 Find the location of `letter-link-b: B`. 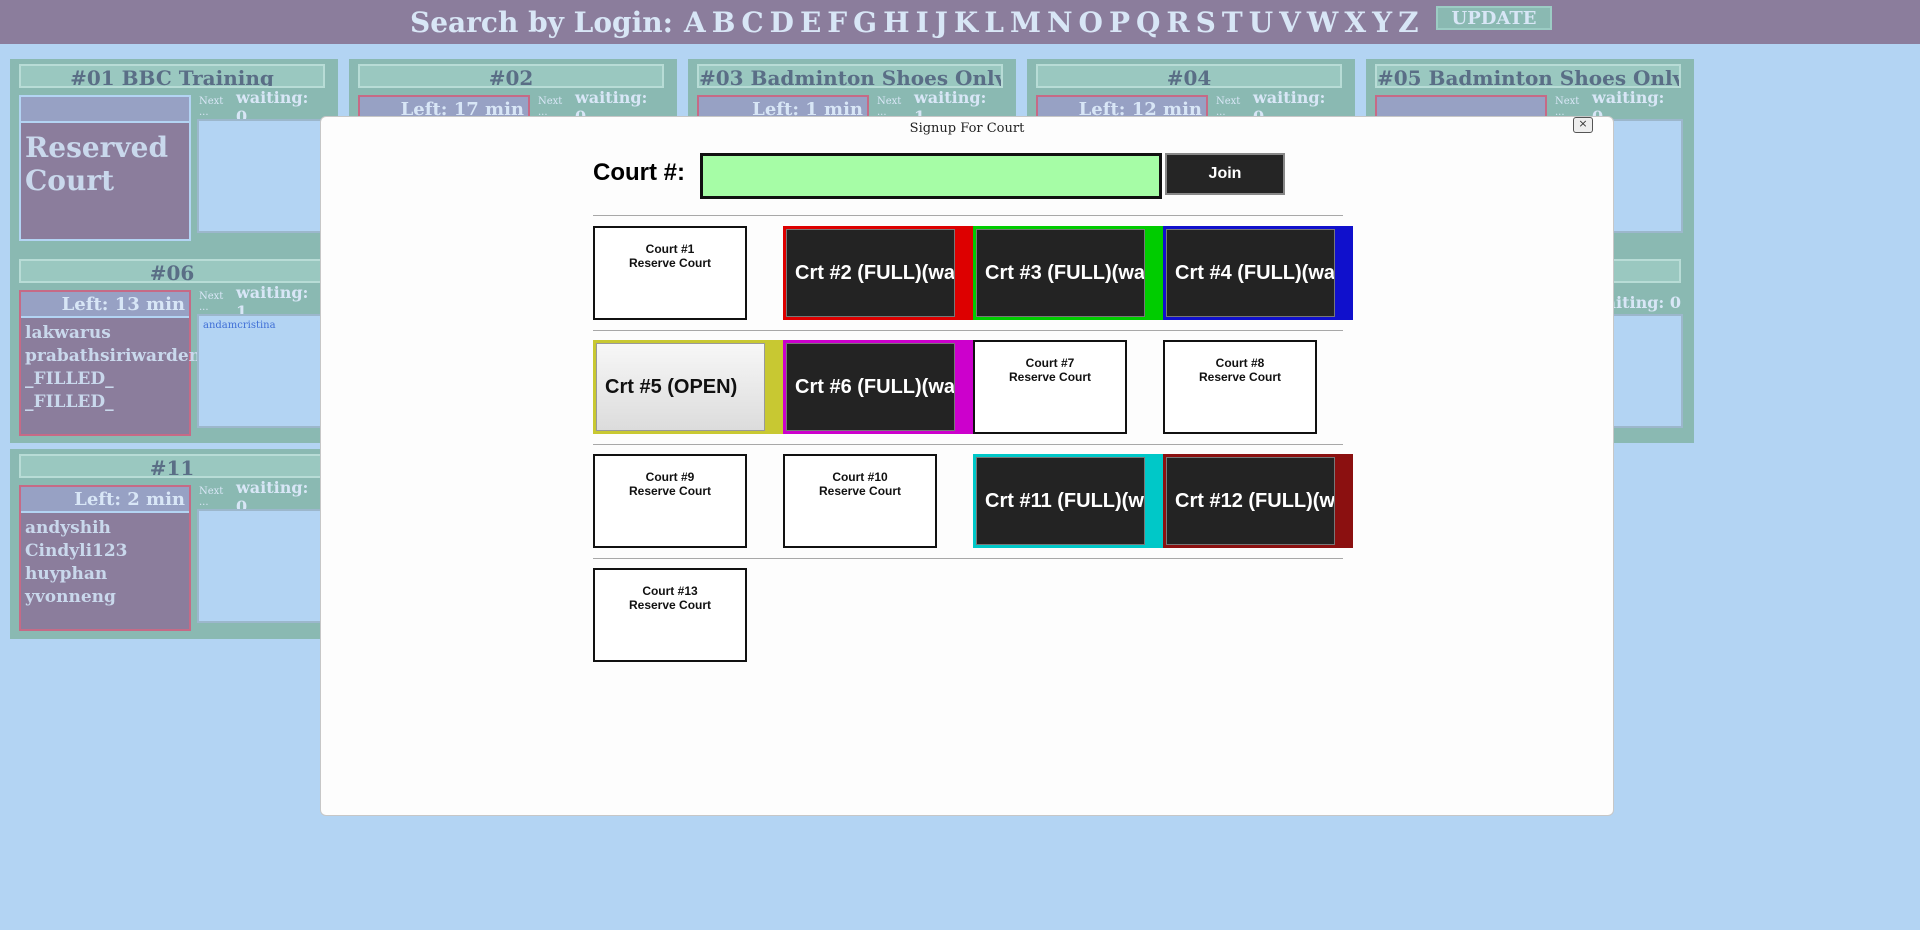

letter-link-b: B is located at coordinates (724, 22).